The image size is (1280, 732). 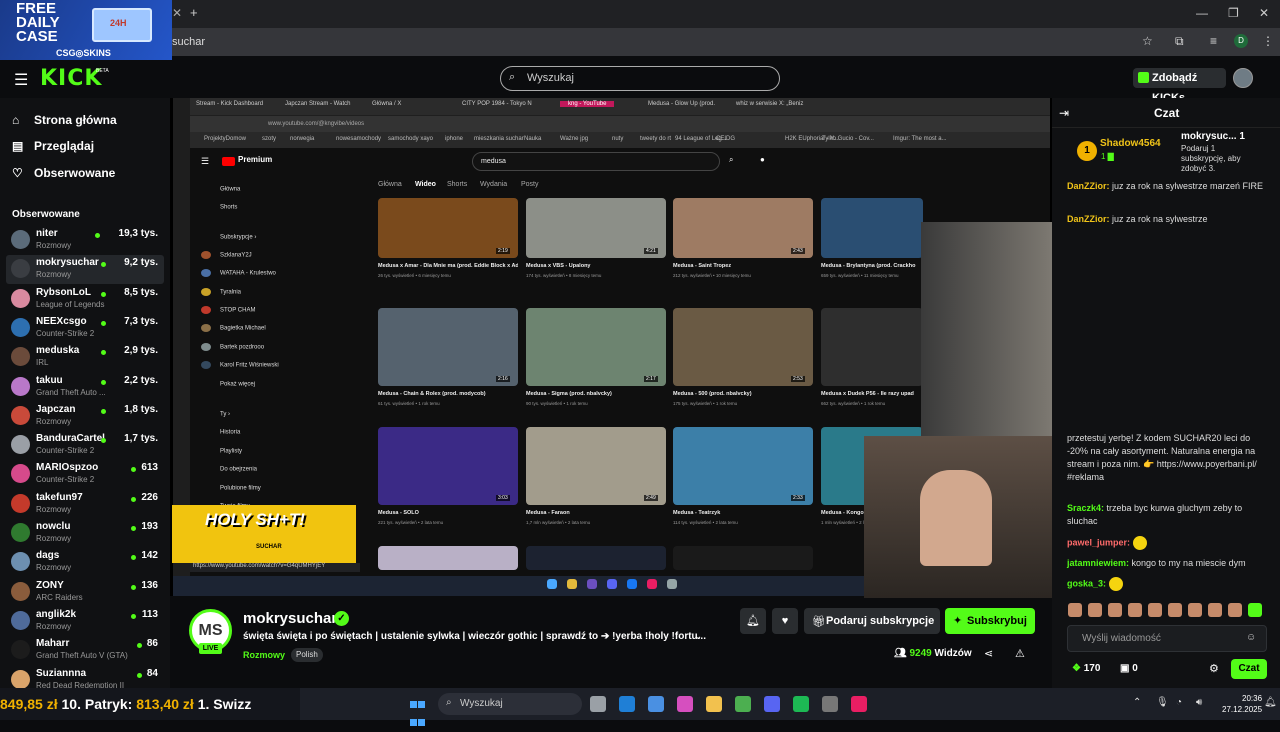 I want to click on followed-channel-japczan: Japczan Rozmowy 1,8 tys., so click(x=85, y=416).